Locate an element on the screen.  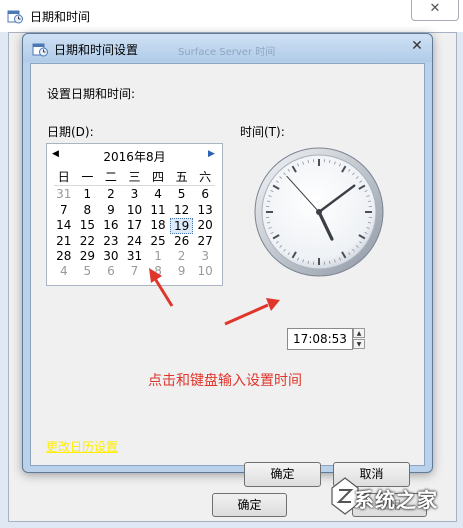
spin-down-icon: ▼ is located at coordinates (359, 344).